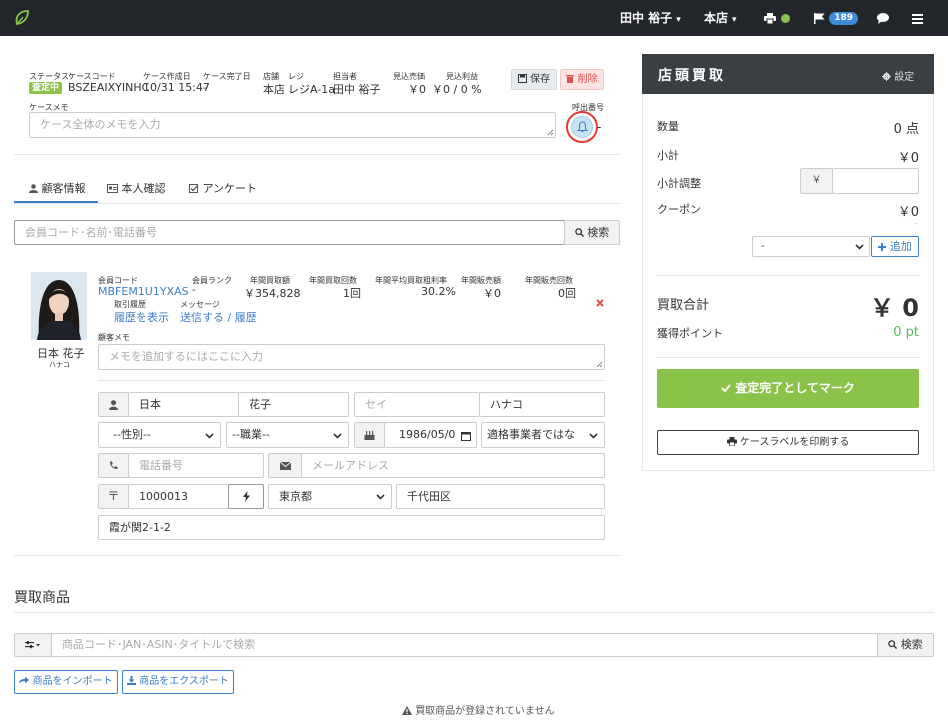 The height and width of the screenshot is (726, 948). I want to click on sidebar-title: 店頭買取, so click(692, 76).